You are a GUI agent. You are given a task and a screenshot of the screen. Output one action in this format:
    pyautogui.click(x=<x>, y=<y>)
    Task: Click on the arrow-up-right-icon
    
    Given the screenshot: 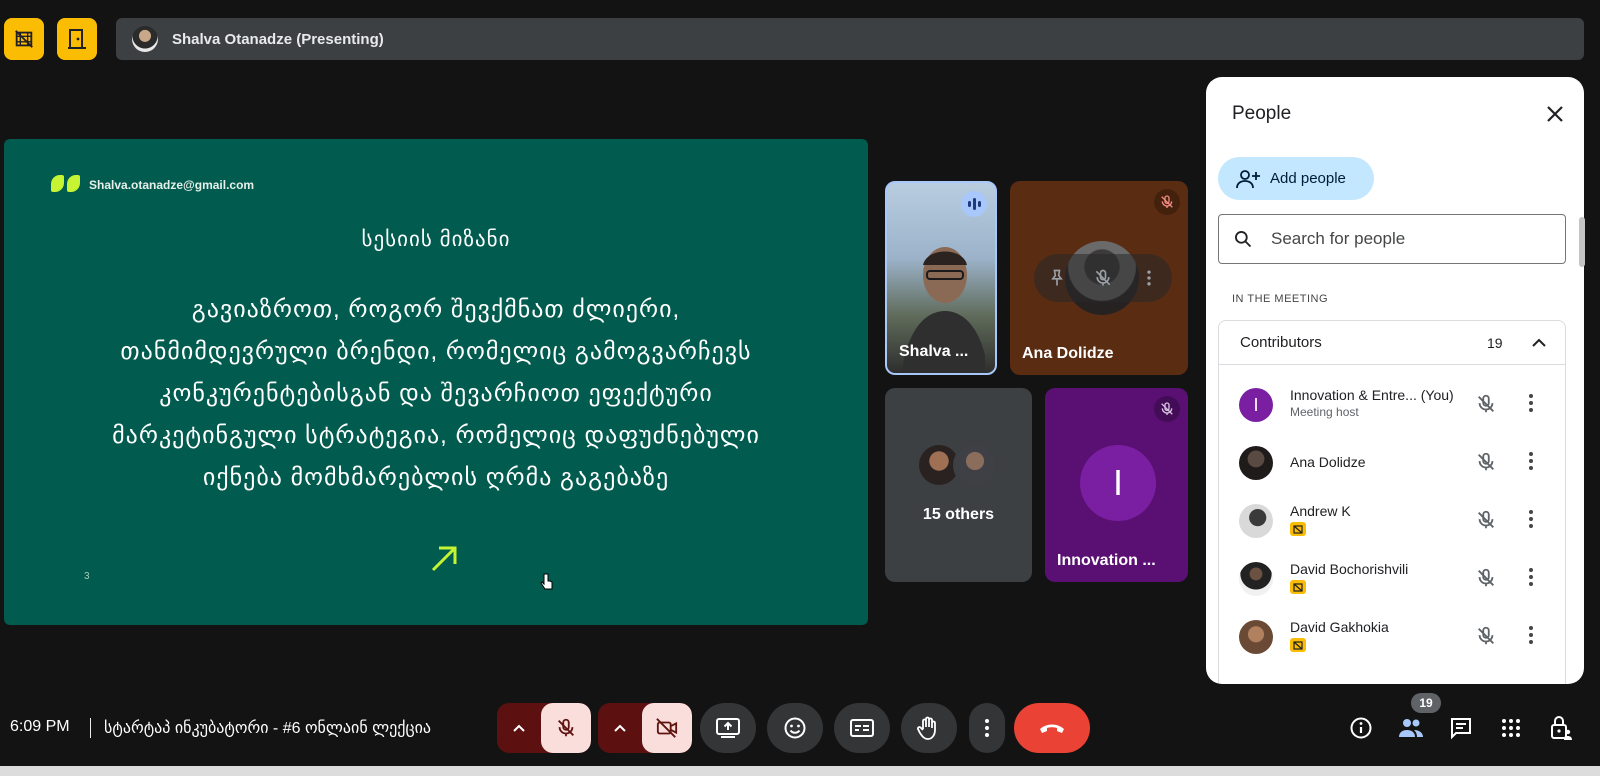 What is the action you would take?
    pyautogui.click(x=444, y=559)
    